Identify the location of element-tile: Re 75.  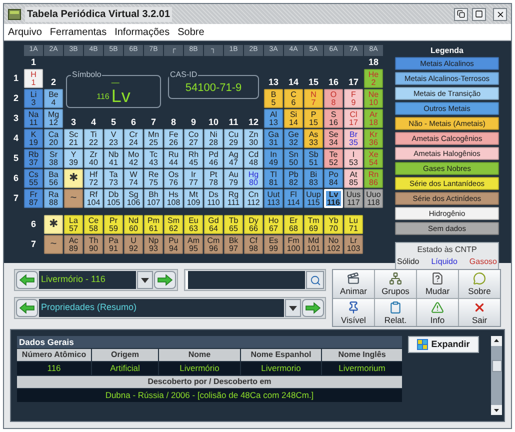
(153, 178).